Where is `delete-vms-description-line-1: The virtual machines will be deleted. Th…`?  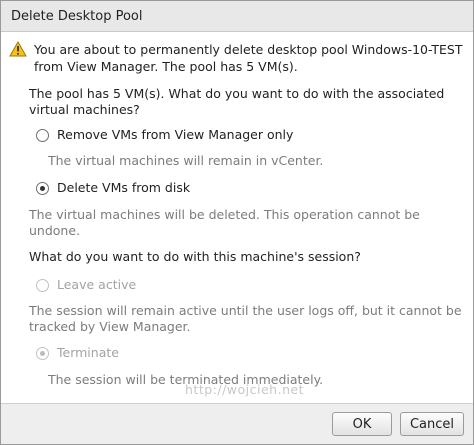 delete-vms-description-line-1: The virtual machines will be deleted. Th… is located at coordinates (224, 214).